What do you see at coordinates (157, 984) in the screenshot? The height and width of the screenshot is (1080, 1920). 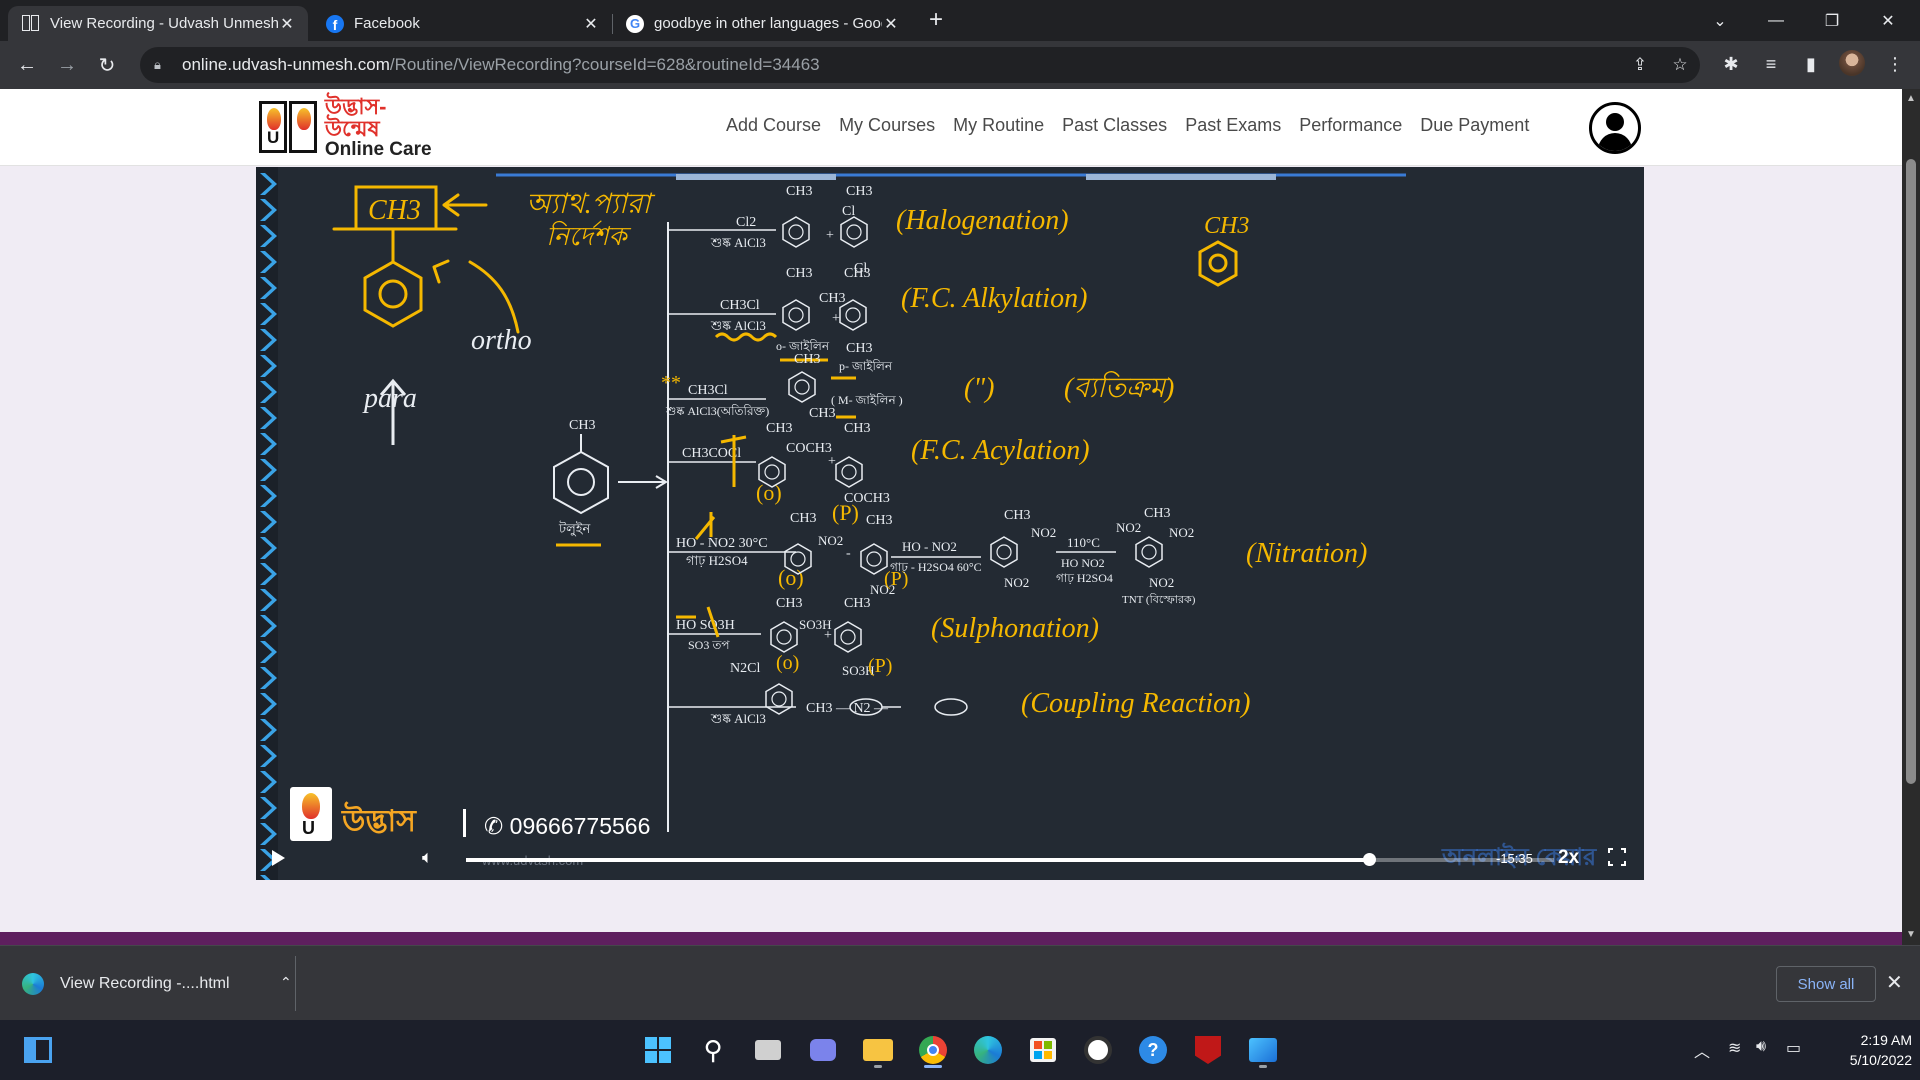 I see `download-item: View Recording -....html ⌃` at bounding box center [157, 984].